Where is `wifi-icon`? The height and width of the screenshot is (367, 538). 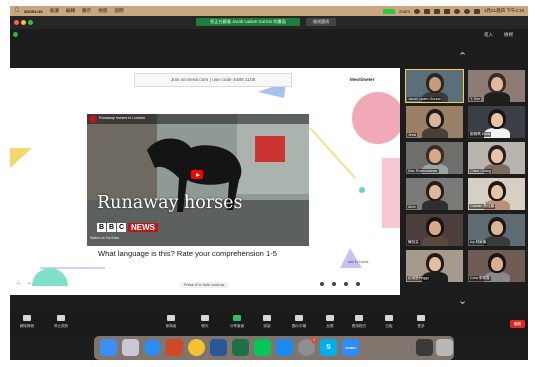
wifi-icon is located at coordinates (456, 11).